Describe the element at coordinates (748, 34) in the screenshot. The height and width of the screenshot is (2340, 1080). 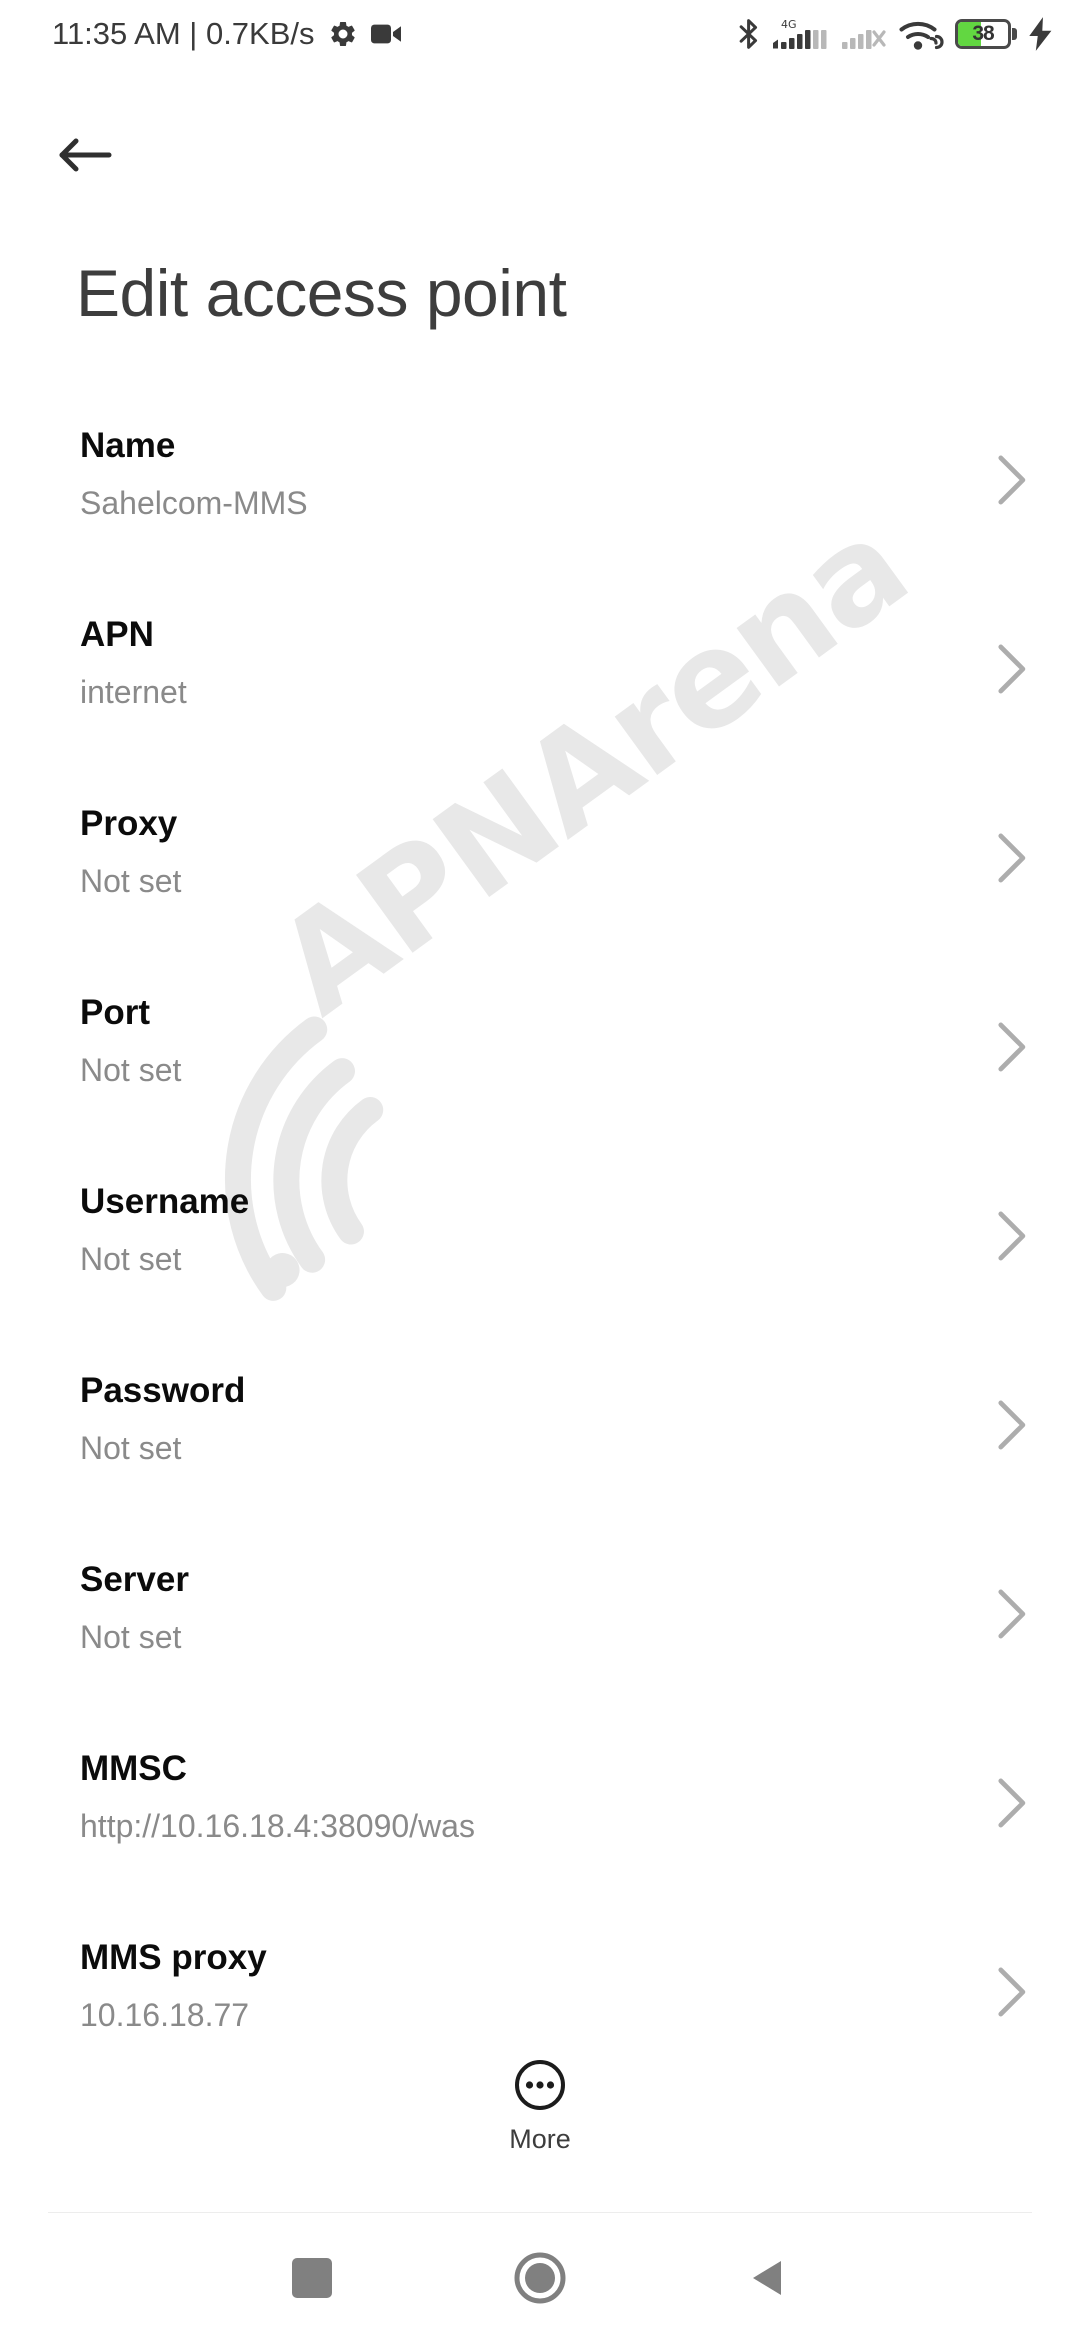
I see `bluetooth-icon` at that location.